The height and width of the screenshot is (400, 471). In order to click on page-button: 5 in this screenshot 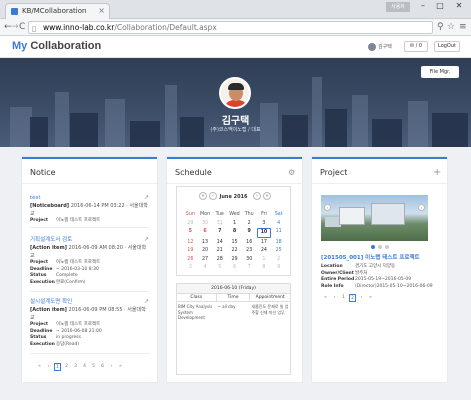, I will do `click(93, 367)`.